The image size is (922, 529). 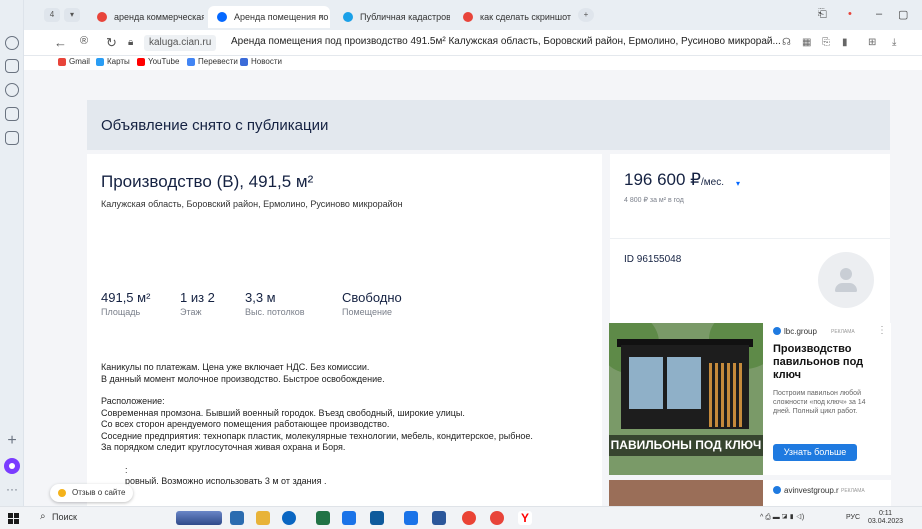 What do you see at coordinates (815, 452) in the screenshot?
I see `ad-learn-more-button: Узнать больше` at bounding box center [815, 452].